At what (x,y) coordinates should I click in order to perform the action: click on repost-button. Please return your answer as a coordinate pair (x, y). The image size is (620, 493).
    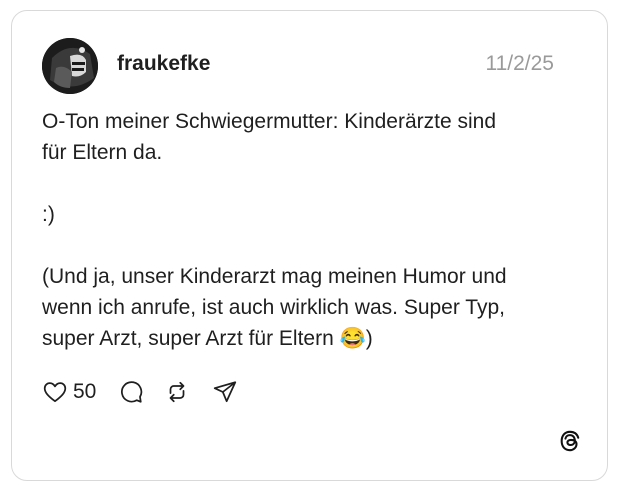
    Looking at the image, I should click on (177, 392).